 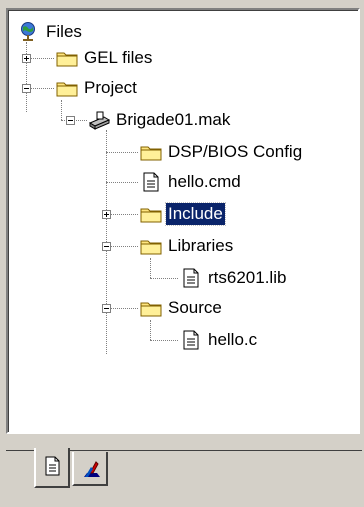 I want to click on tree-item-label: Libraries, so click(x=201, y=245).